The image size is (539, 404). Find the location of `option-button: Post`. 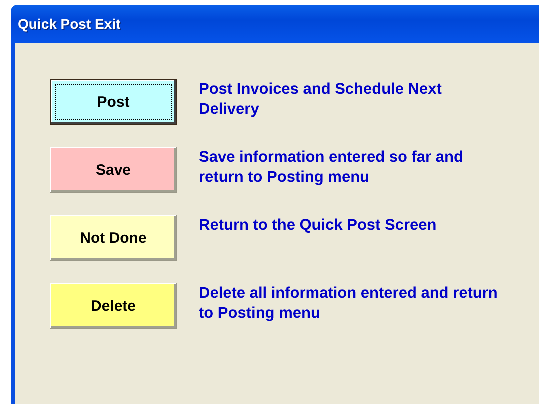

option-button: Post is located at coordinates (113, 102).